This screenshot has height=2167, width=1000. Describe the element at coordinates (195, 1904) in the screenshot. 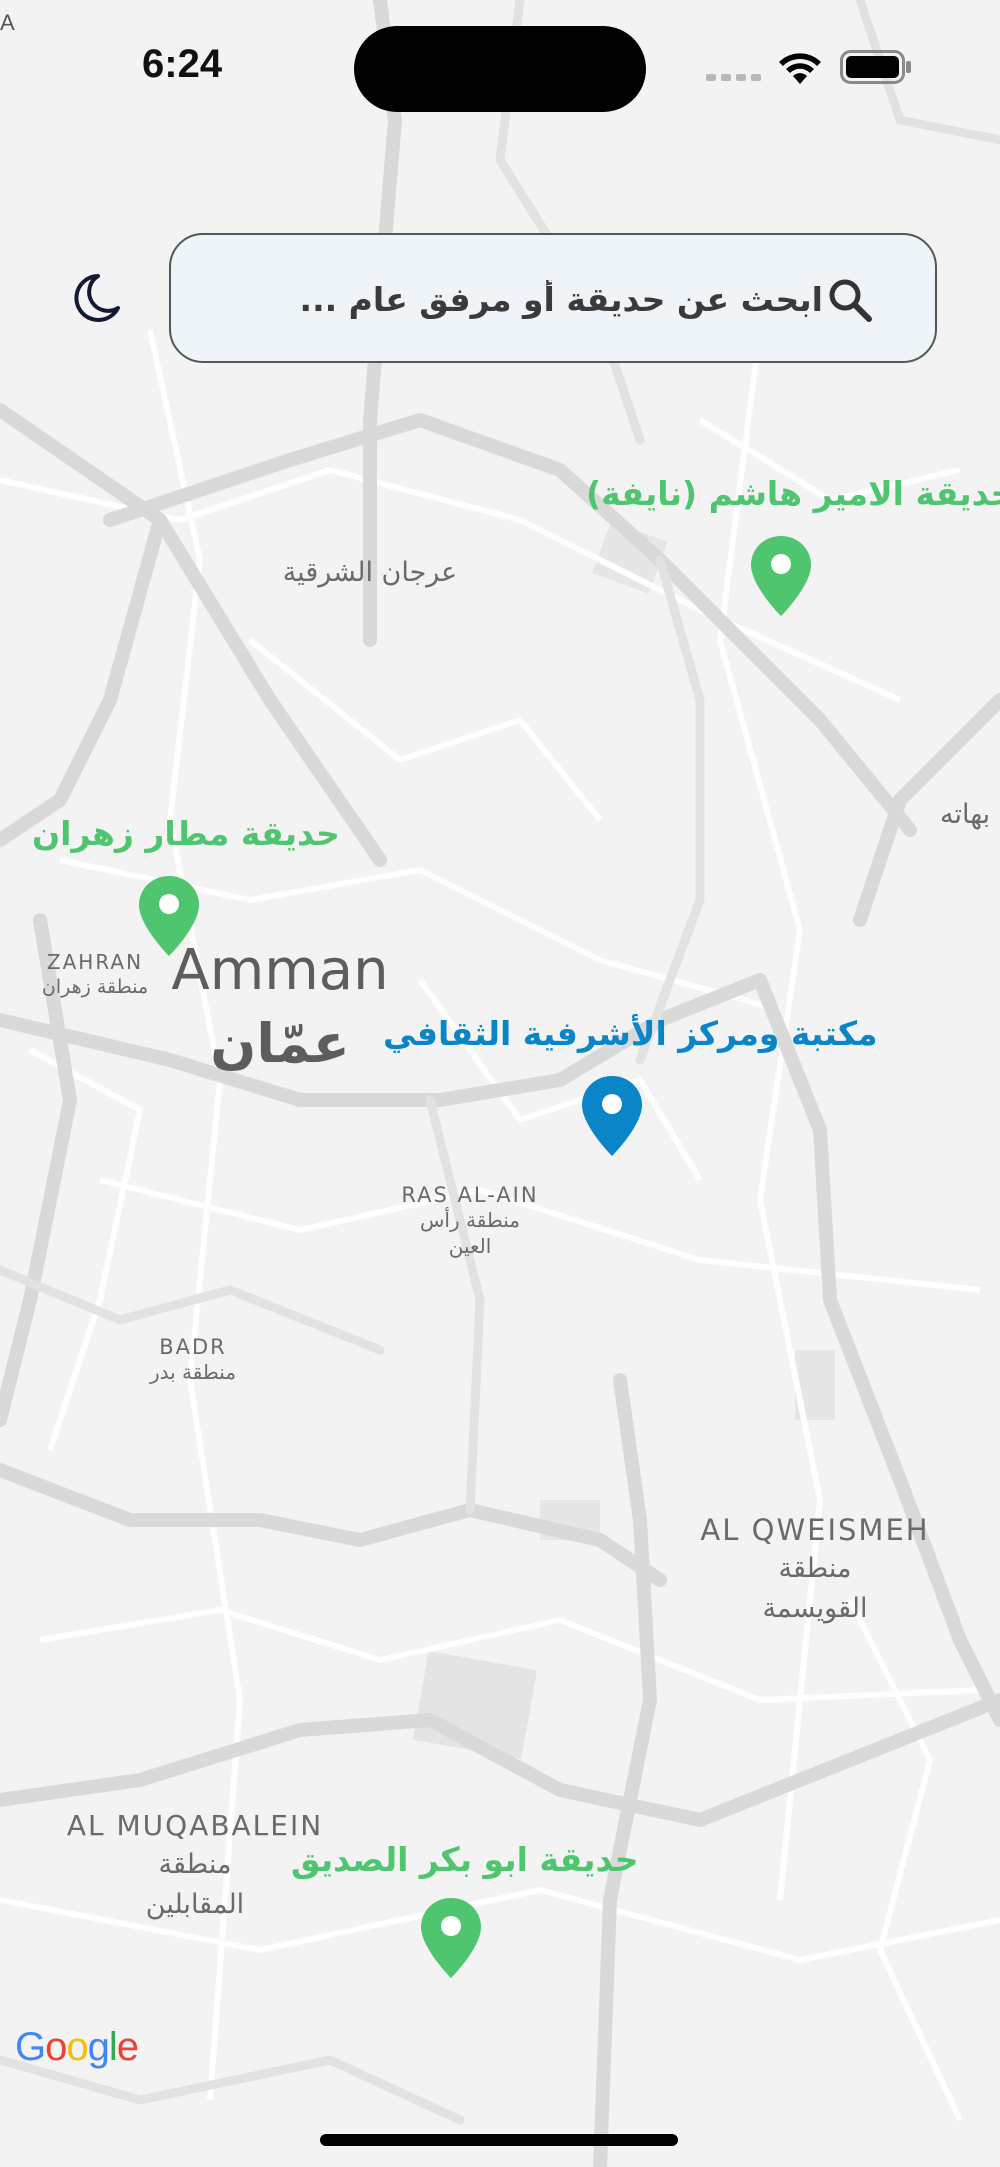

I see `area-label-muqabalein-ar2: المقابلين` at that location.